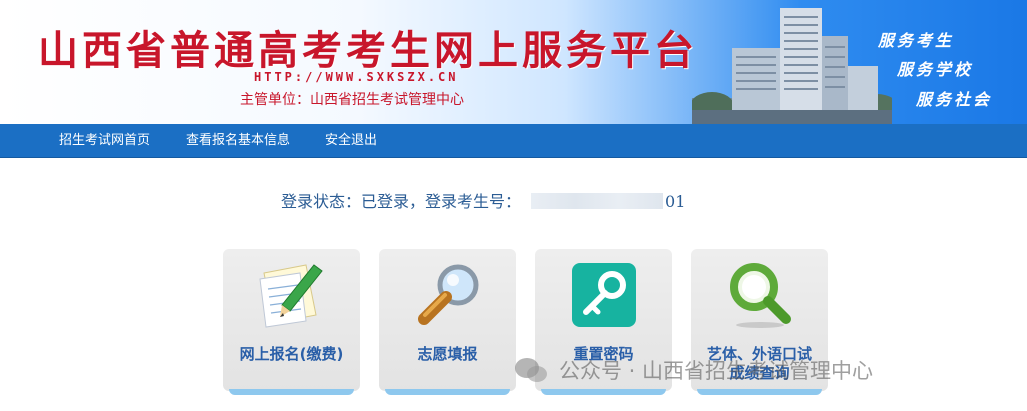  I want to click on login-status: 登录状态：已登录，登录考生号： 01, so click(483, 200).